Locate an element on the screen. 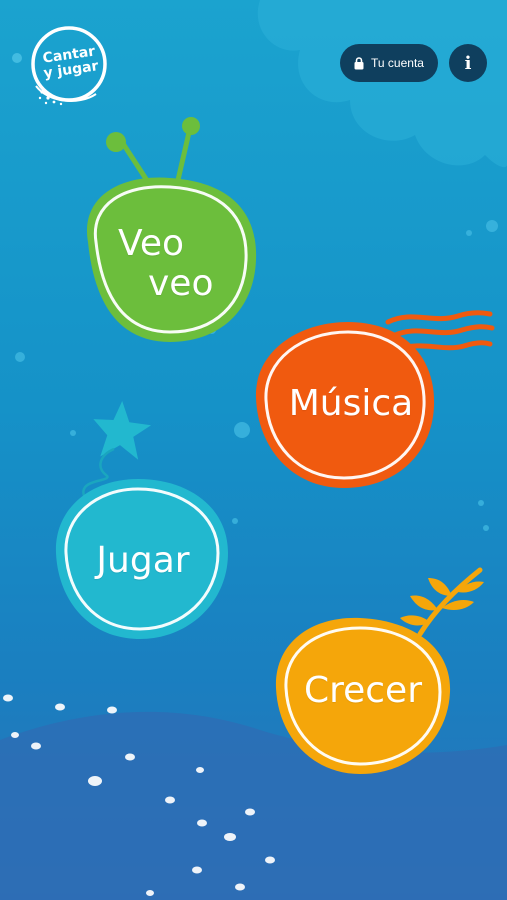 The width and height of the screenshot is (507, 900). info-button: i is located at coordinates (468, 63).